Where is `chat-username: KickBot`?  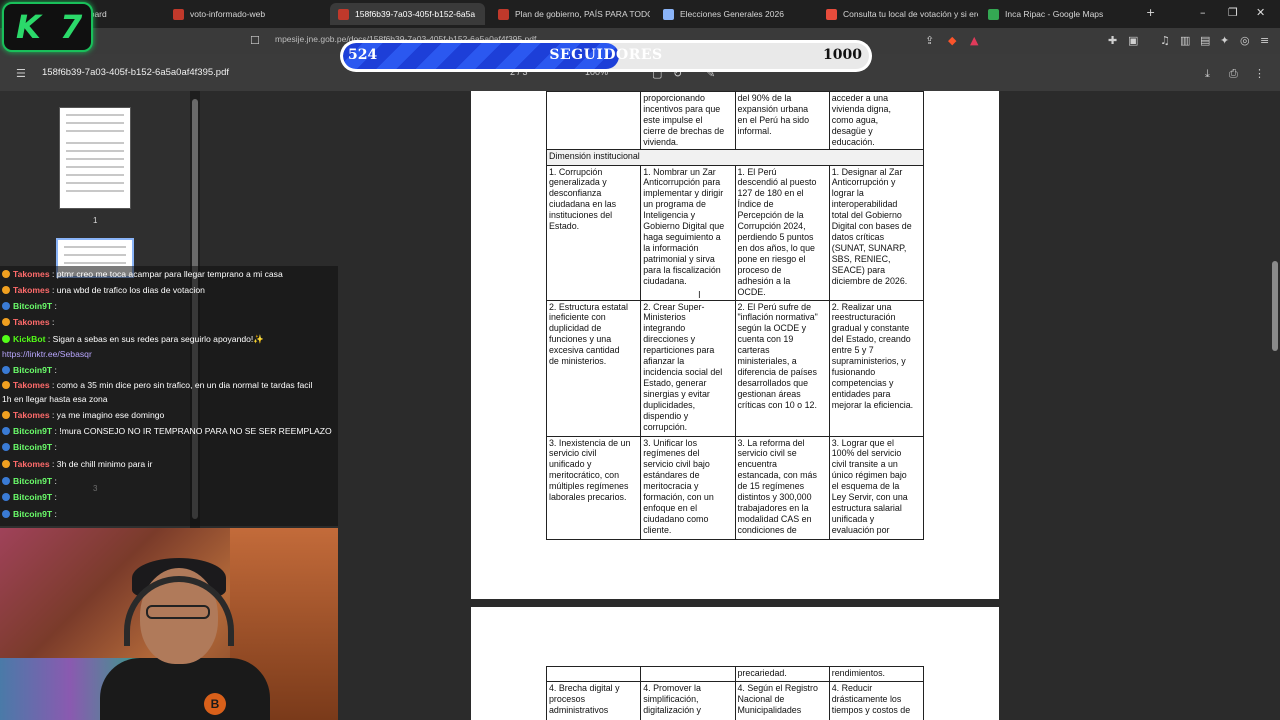 chat-username: KickBot is located at coordinates (29, 339).